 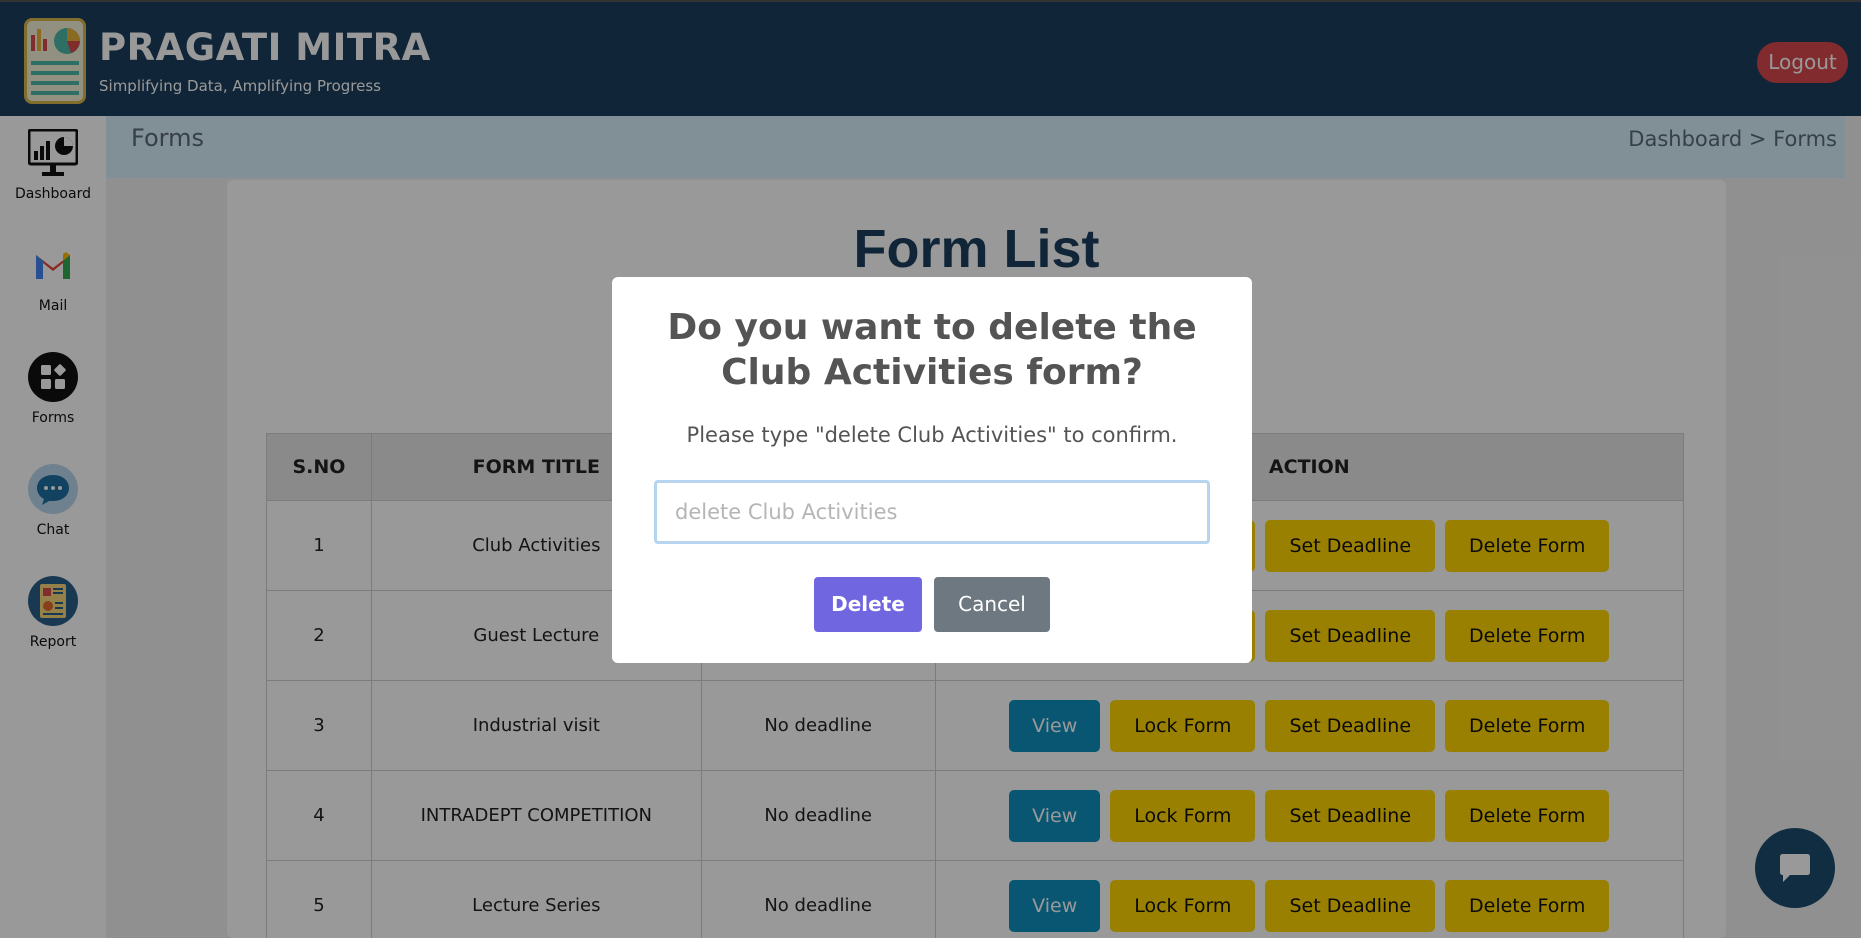 I want to click on confirm-delete-button: Delete, so click(x=868, y=604).